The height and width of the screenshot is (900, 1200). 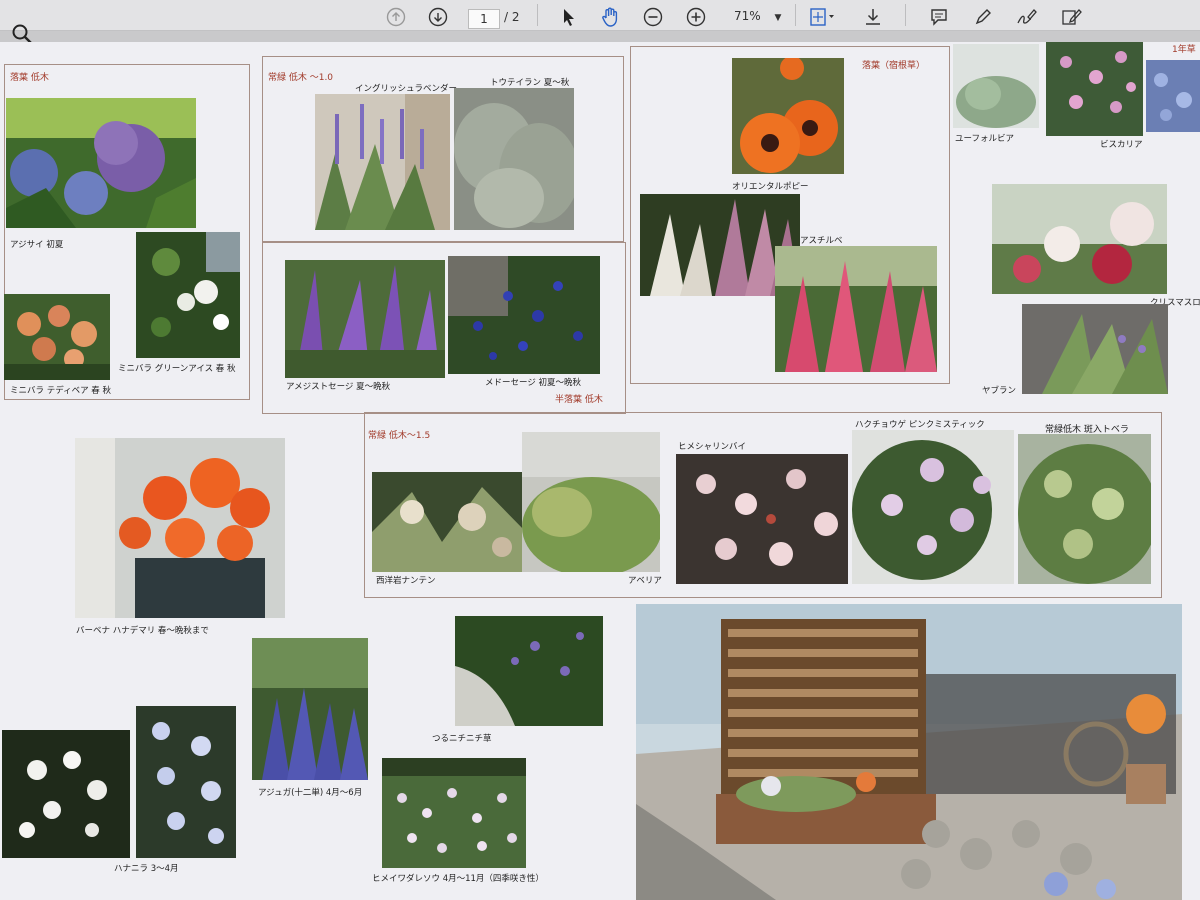 I want to click on photo-minibara-teddy, so click(x=57, y=337).